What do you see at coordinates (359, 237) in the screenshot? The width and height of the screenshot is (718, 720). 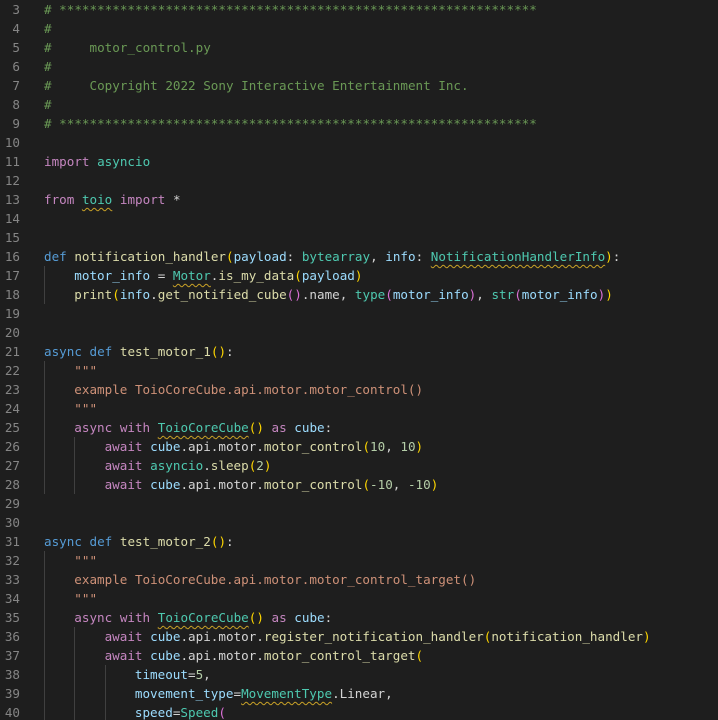 I see `code-line: 15` at bounding box center [359, 237].